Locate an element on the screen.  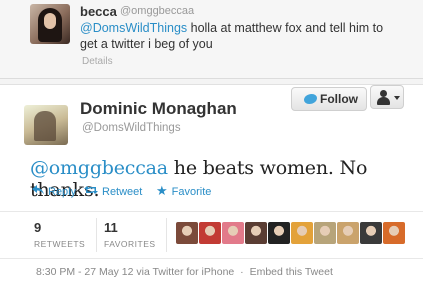
reply-action: Reply is located at coordinates (54, 191).